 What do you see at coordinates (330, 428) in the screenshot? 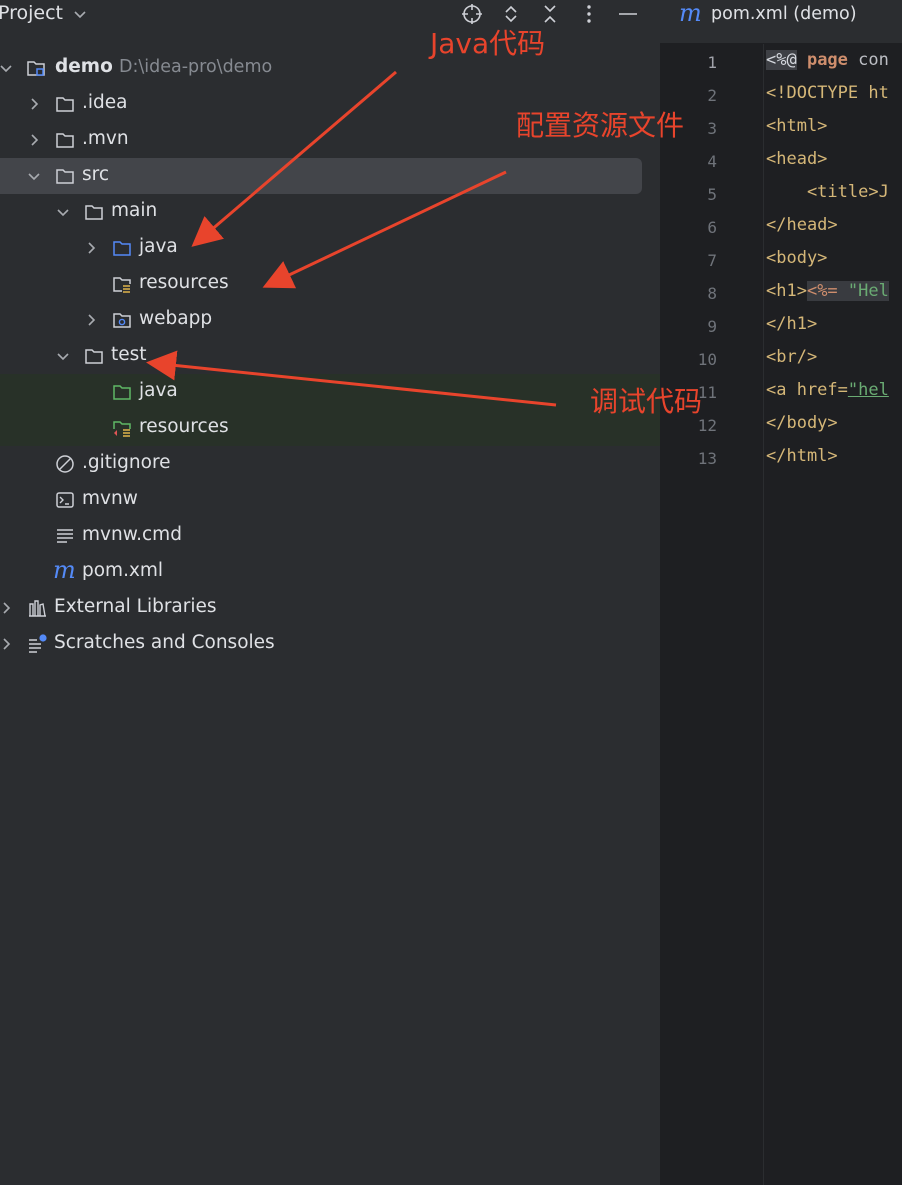
I see `tree-node-test-resources: resources` at bounding box center [330, 428].